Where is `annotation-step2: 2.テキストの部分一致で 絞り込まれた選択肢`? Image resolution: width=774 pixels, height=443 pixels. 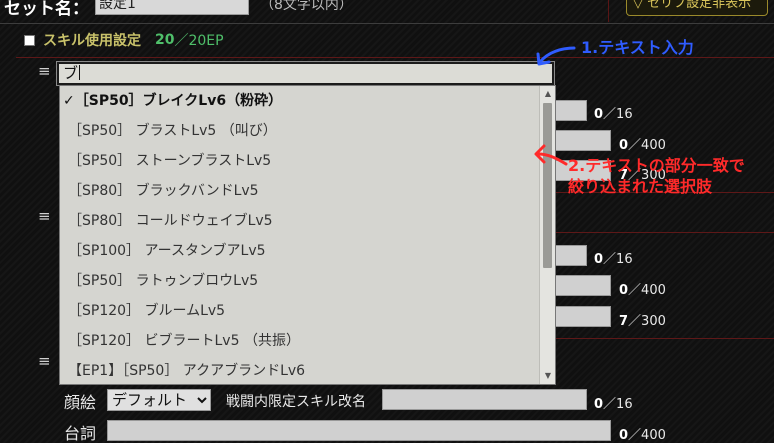 annotation-step2: 2.テキストの部分一致で 絞り込まれた選択肢 is located at coordinates (656, 176).